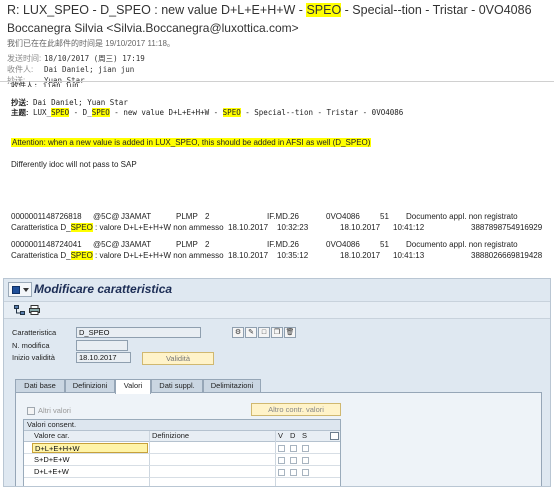 This screenshot has height=487, width=554. I want to click on log-id: 0000001148726818, so click(46, 216).